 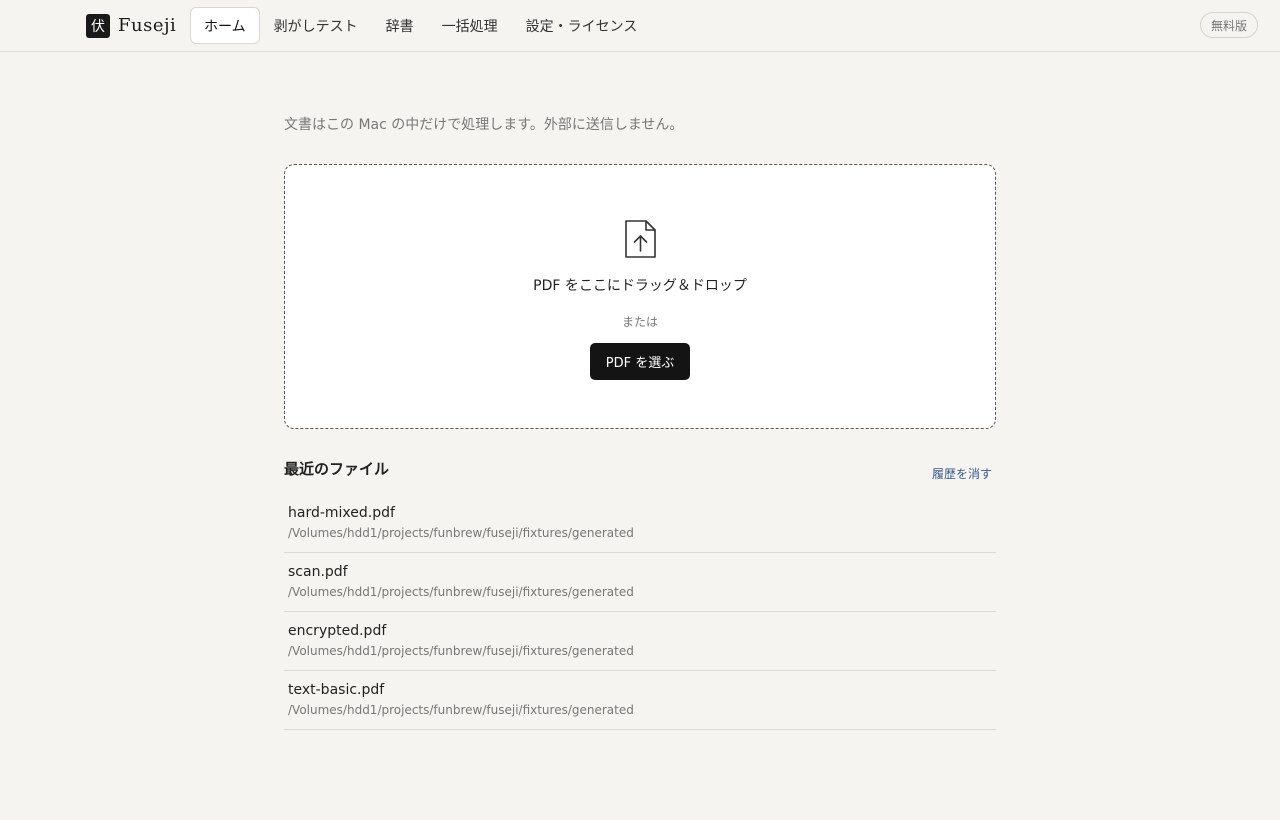 What do you see at coordinates (318, 572) in the screenshot?
I see `file-name: scan.pdf` at bounding box center [318, 572].